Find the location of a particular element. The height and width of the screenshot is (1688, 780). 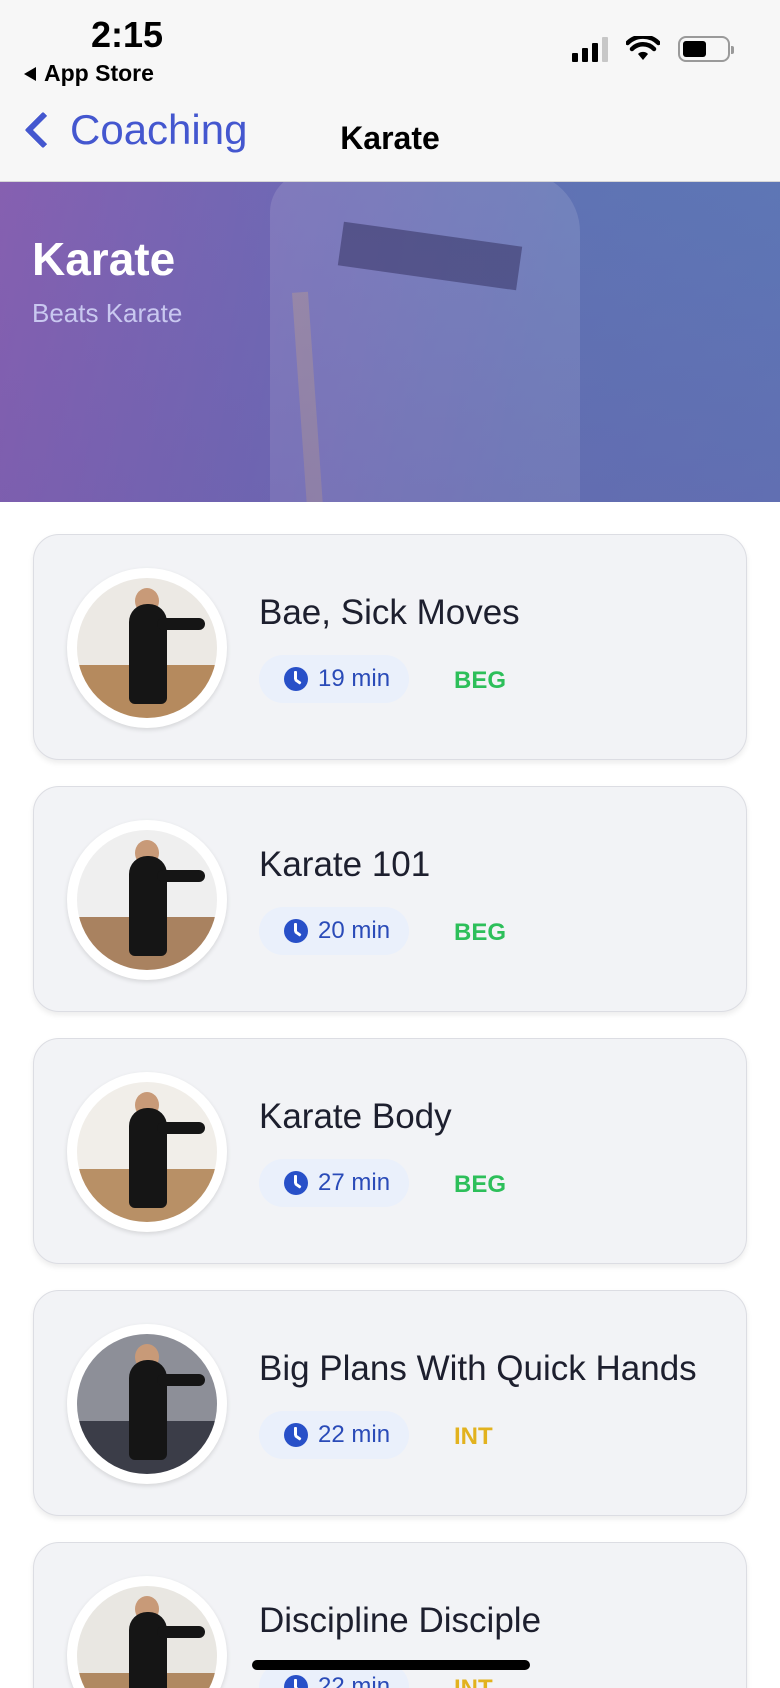

nav-title: Karate is located at coordinates (390, 138).